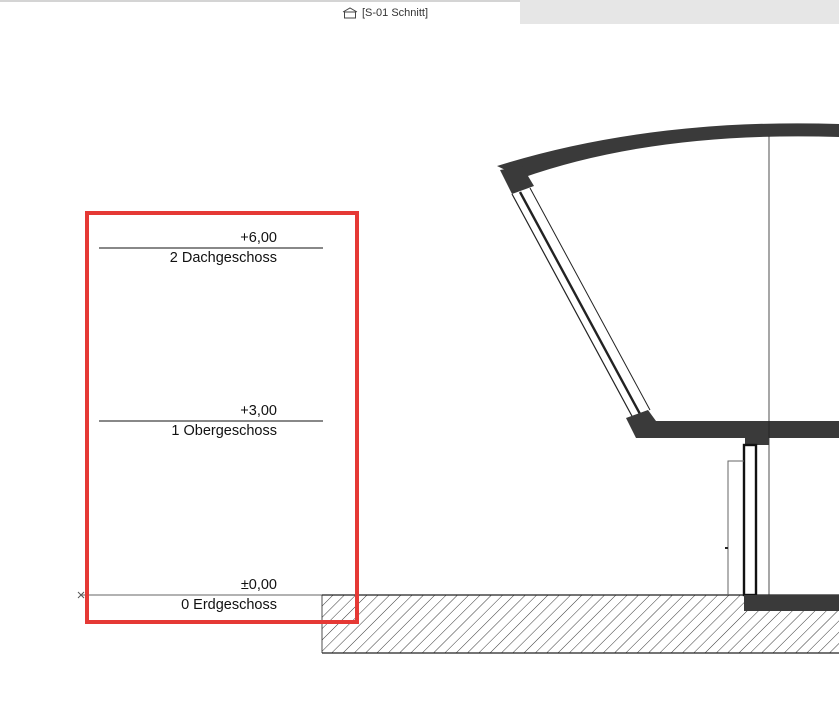 The image size is (839, 705). I want to click on door-frame, so click(734, 527).